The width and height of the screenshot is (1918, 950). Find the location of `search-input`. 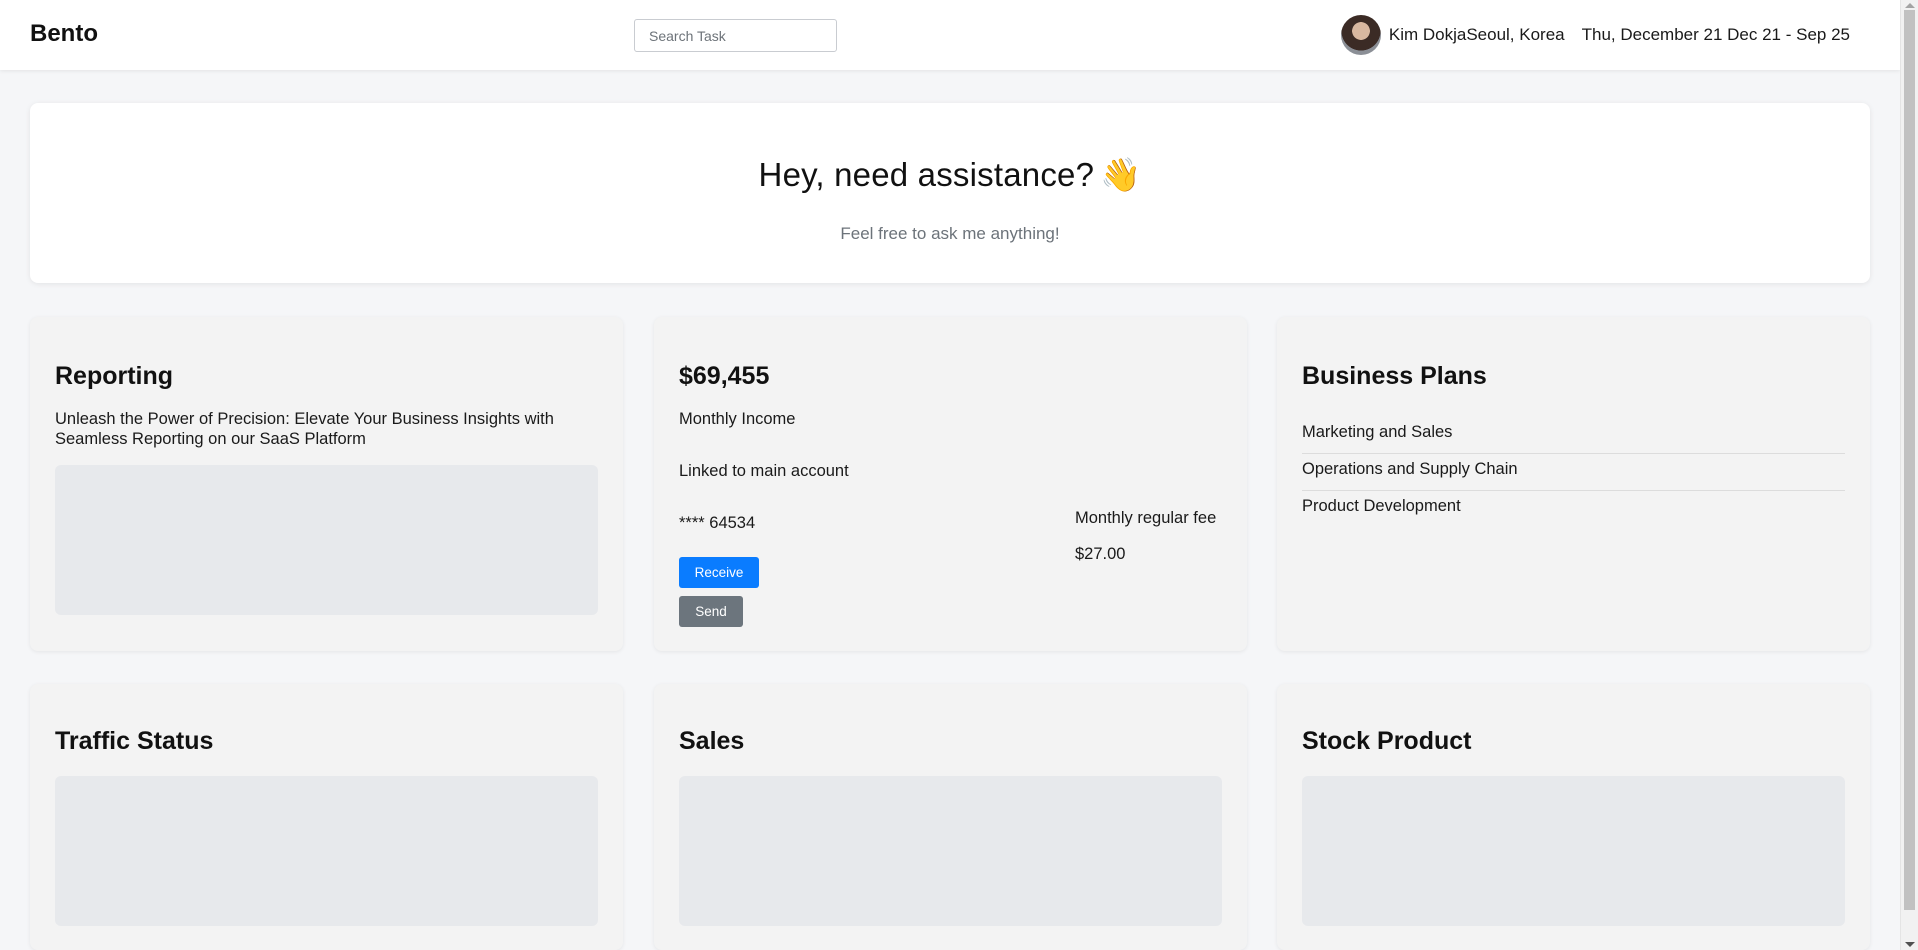

search-input is located at coordinates (735, 35).